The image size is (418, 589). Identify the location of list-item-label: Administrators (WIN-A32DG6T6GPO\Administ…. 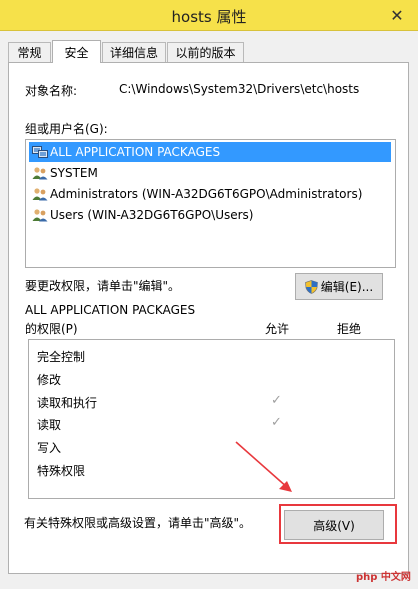
(206, 194).